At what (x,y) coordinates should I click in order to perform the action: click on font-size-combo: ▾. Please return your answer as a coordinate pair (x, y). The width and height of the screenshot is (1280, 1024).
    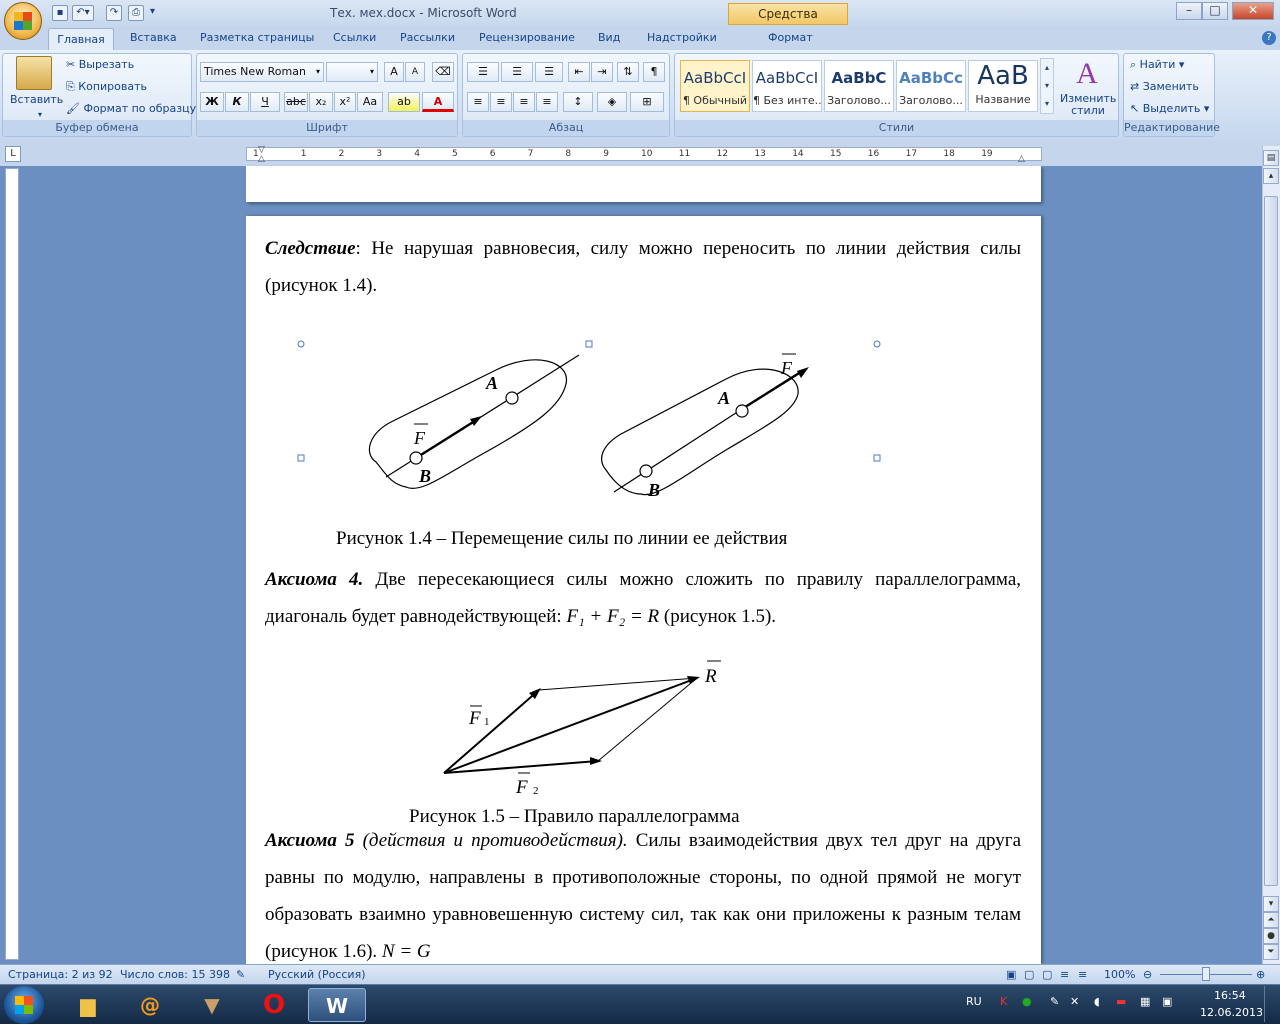
    Looking at the image, I should click on (352, 72).